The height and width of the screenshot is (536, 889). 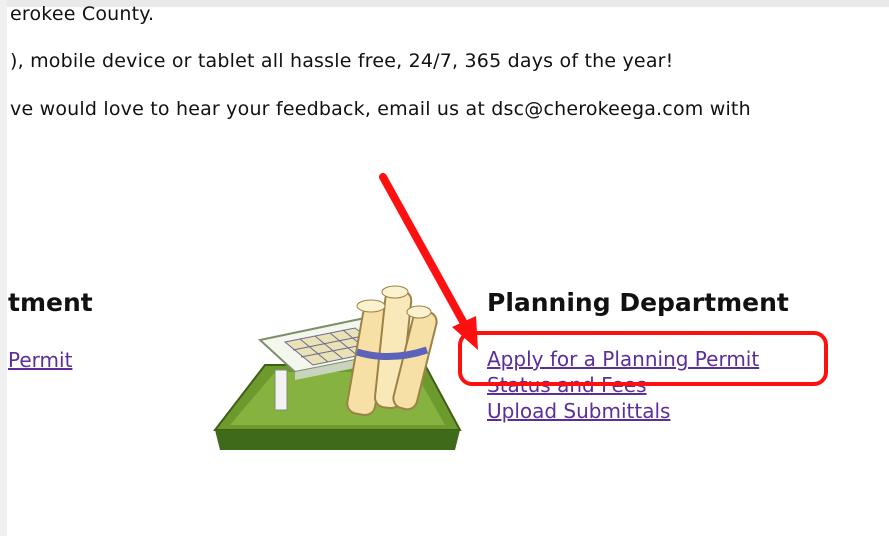 I want to click on left-edge, so click(x=3, y=268).